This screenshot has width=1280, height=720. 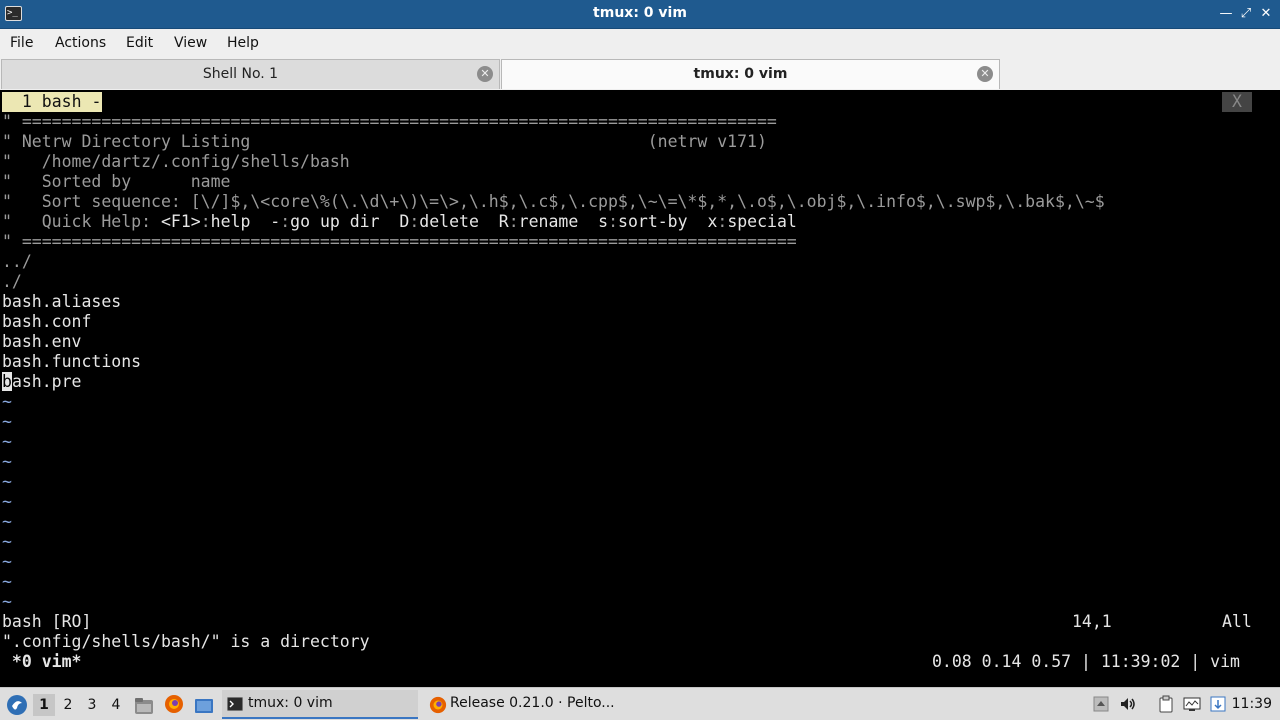 I want to click on tab-shell-no-1: Shell No. 1 ✕, so click(x=250, y=74).